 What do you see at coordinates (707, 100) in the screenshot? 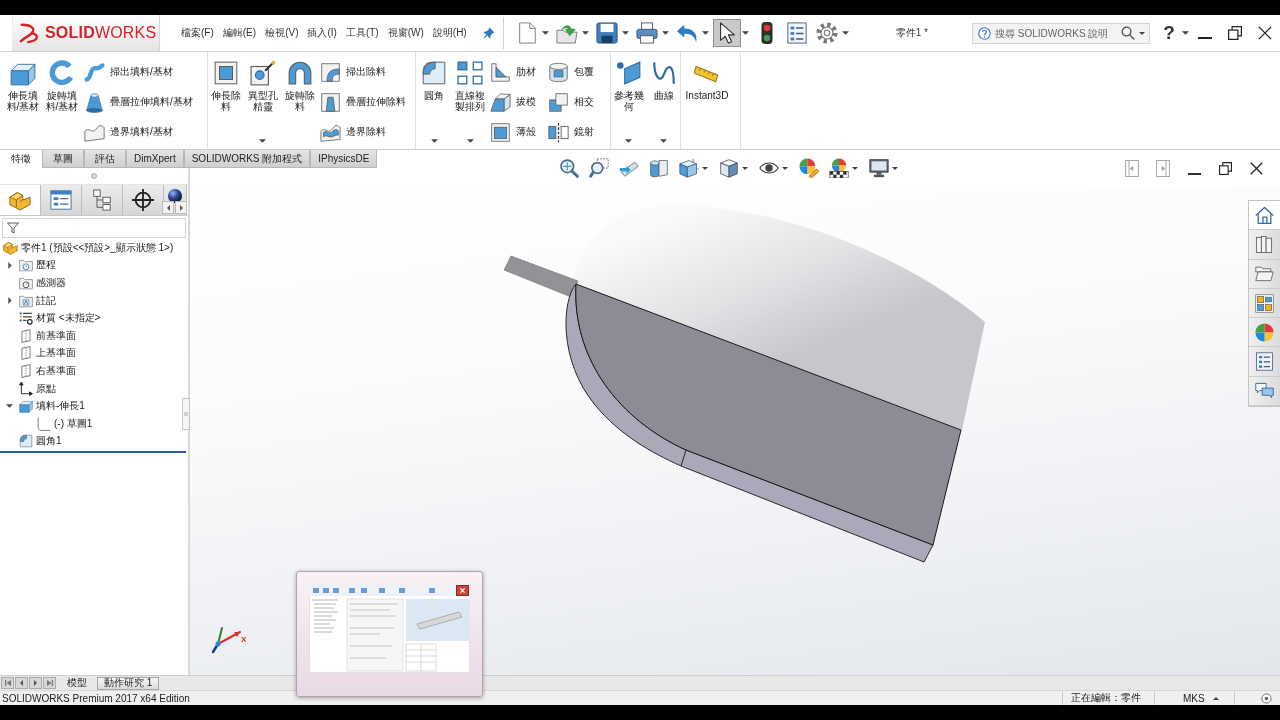
I see `ribbon-button: Instant3D` at bounding box center [707, 100].